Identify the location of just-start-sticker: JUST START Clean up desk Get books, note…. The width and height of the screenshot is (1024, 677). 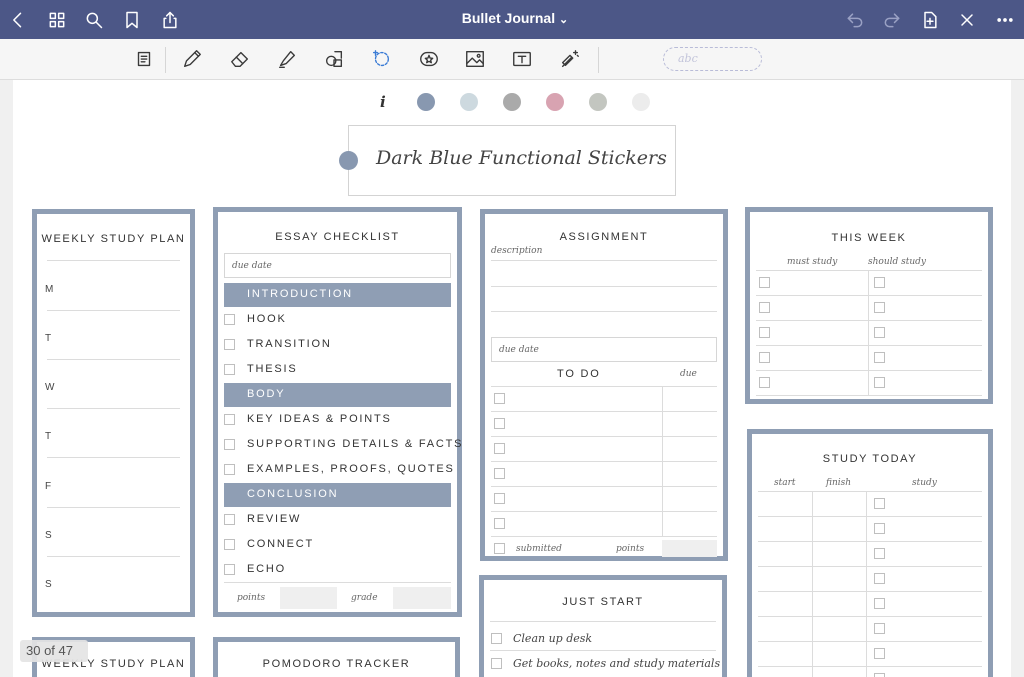
(603, 626).